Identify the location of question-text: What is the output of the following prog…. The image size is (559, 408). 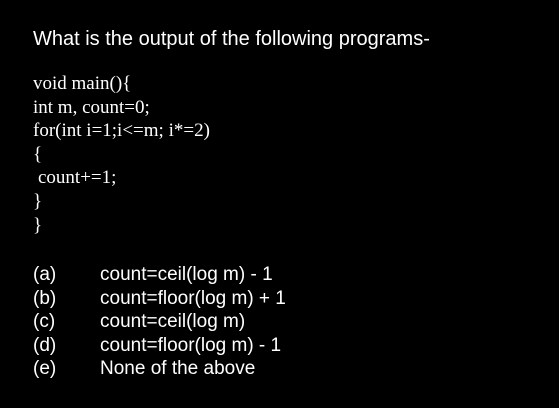
(231, 39).